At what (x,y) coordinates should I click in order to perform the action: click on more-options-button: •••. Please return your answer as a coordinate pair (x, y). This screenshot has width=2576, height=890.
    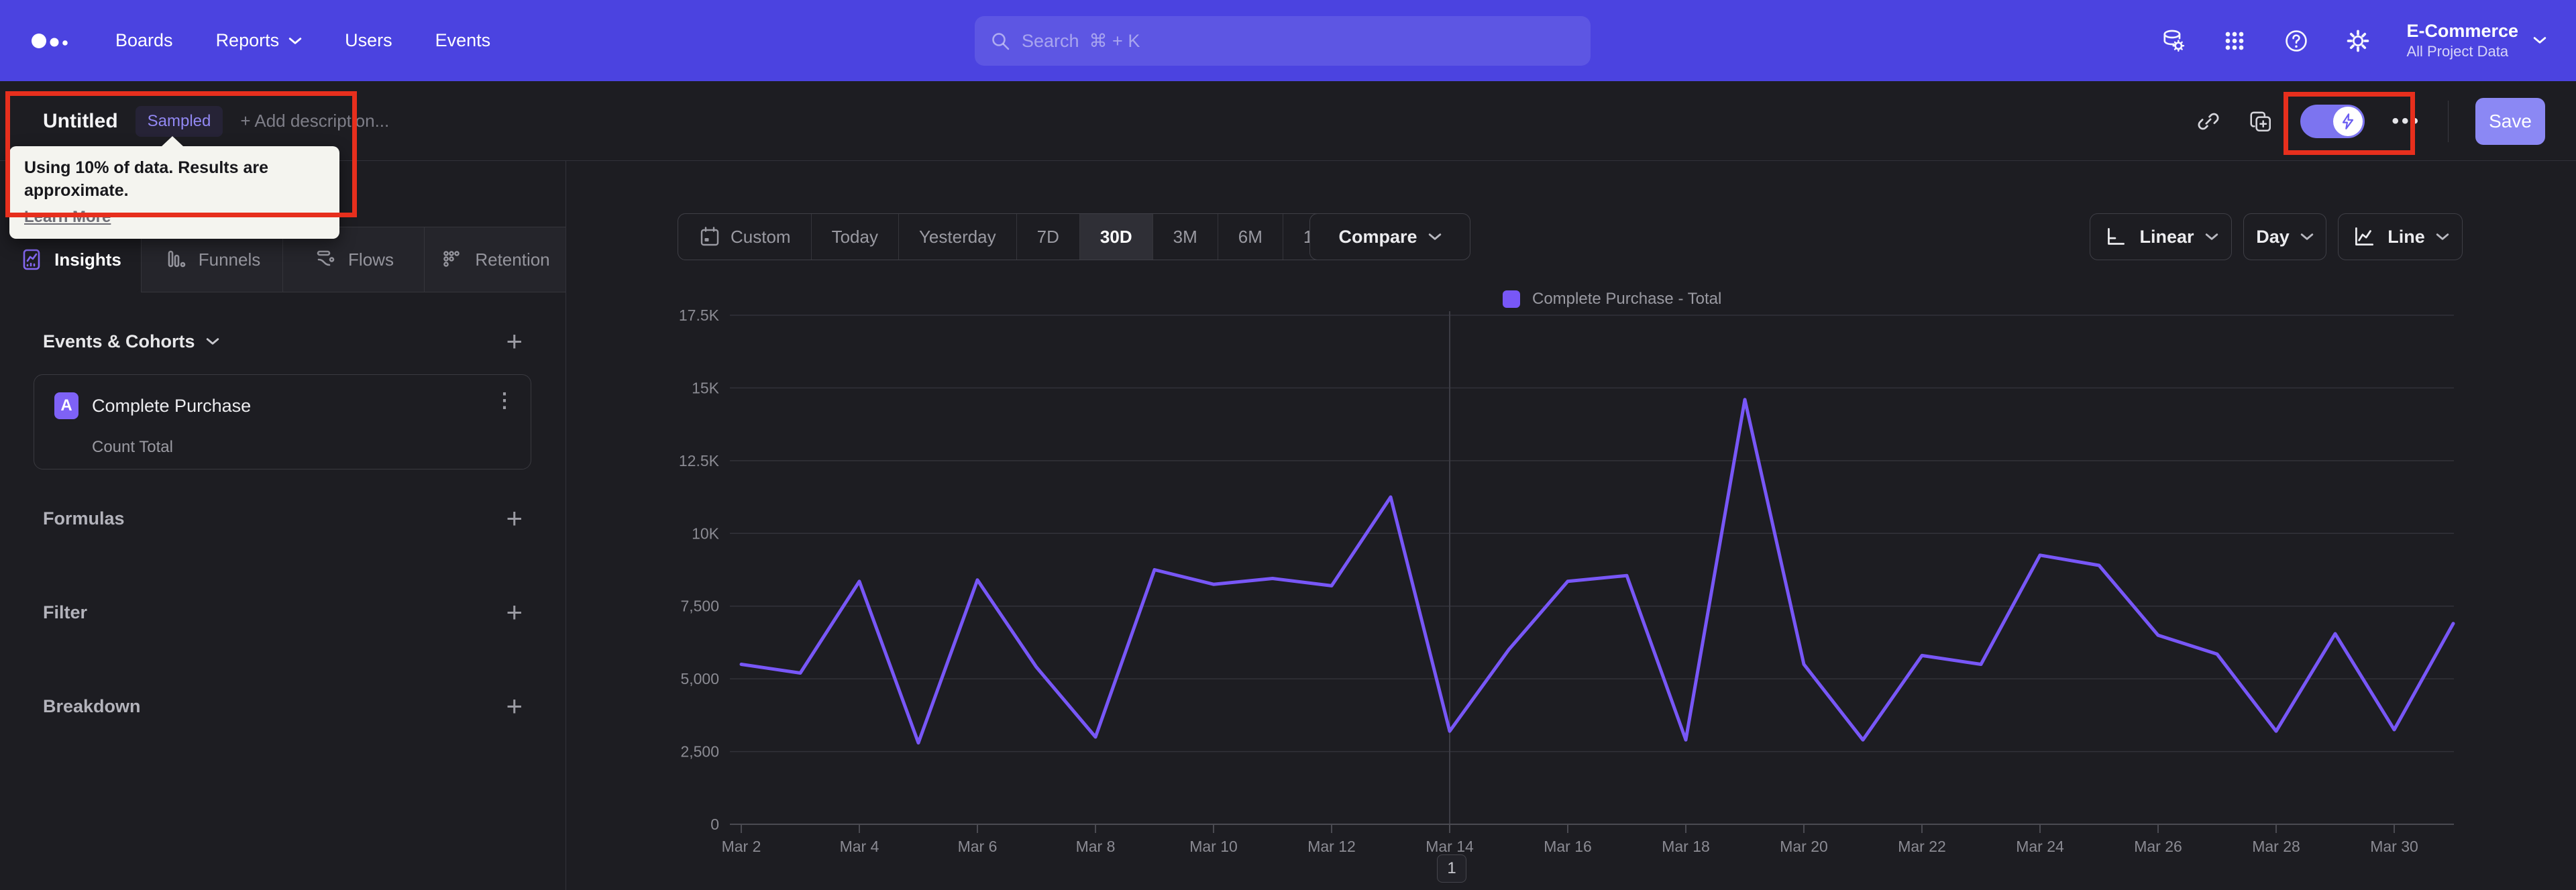
    Looking at the image, I should click on (2406, 121).